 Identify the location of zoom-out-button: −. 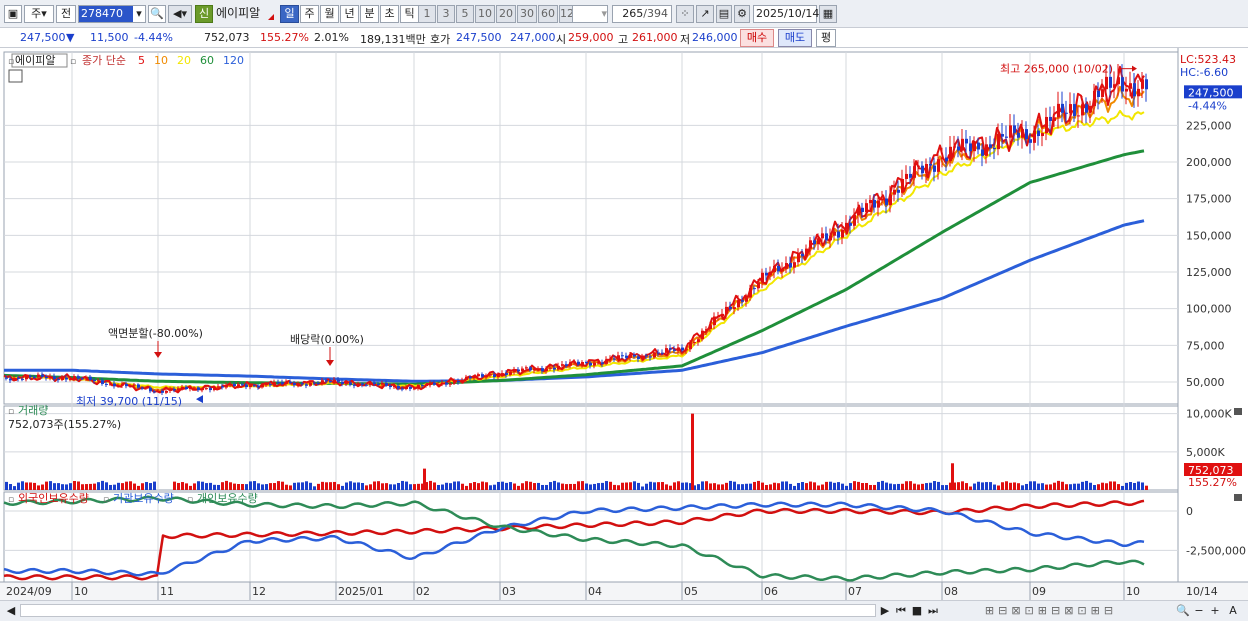
(1199, 610).